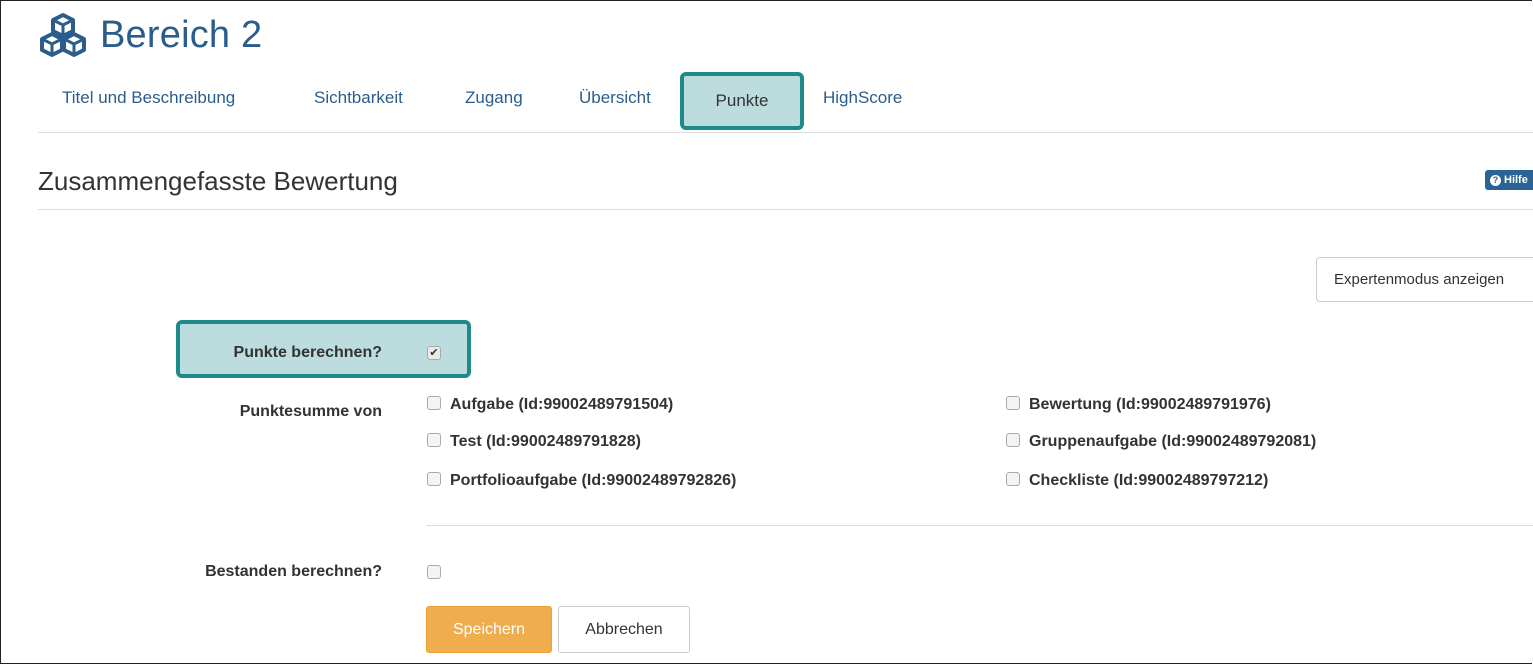 The image size is (1533, 664). What do you see at coordinates (218, 181) in the screenshot?
I see `section-title: Zusammengefasste Bewertung` at bounding box center [218, 181].